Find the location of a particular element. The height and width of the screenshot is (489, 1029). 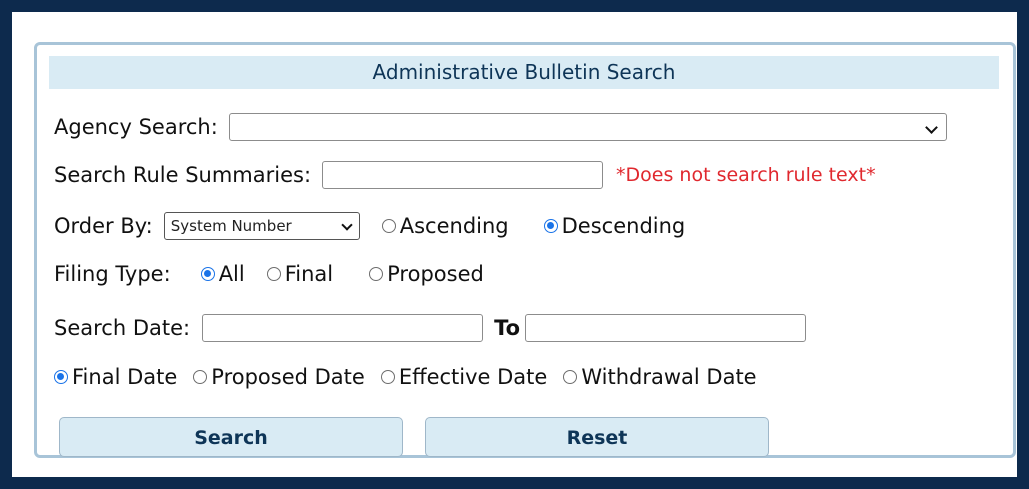

radio-ascending: Ascending is located at coordinates (445, 226).